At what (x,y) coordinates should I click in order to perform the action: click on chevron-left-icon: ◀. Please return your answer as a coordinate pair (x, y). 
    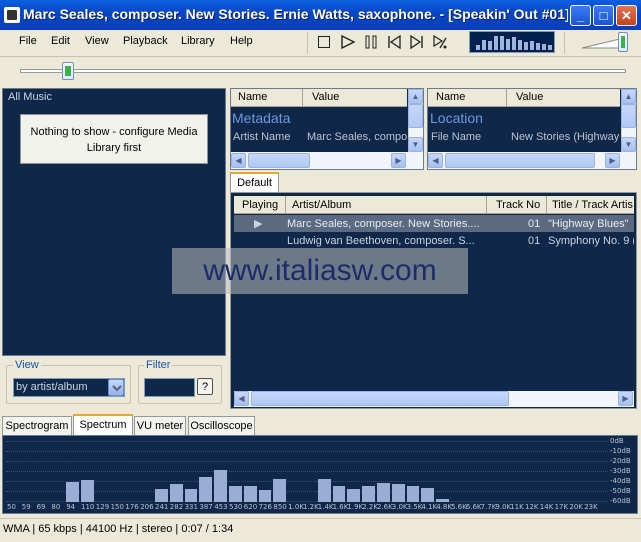
    Looking at the image, I should click on (238, 160).